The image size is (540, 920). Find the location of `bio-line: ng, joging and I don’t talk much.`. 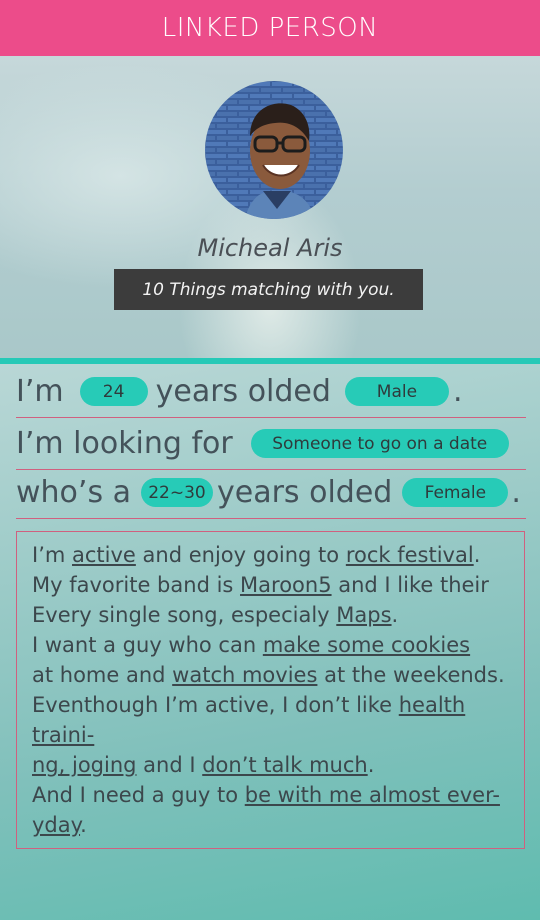

bio-line: ng, joging and I don’t talk much. is located at coordinates (203, 765).